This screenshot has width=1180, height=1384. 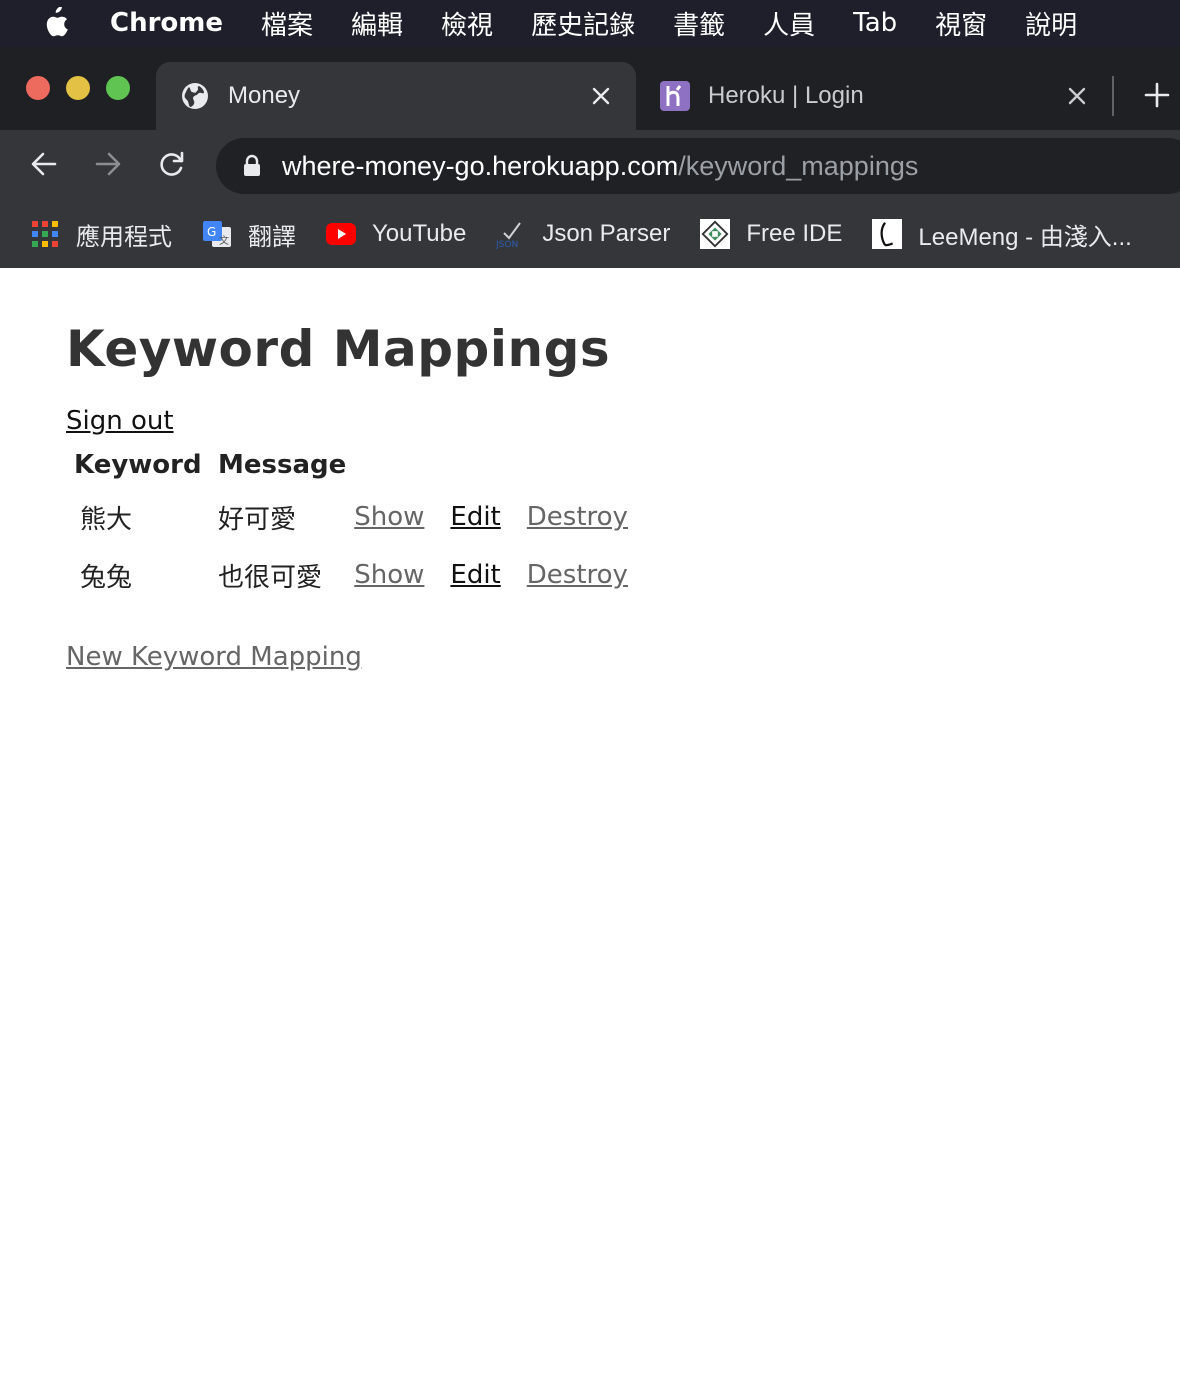 I want to click on table-header-row: Keyword Message, so click(x=360, y=467).